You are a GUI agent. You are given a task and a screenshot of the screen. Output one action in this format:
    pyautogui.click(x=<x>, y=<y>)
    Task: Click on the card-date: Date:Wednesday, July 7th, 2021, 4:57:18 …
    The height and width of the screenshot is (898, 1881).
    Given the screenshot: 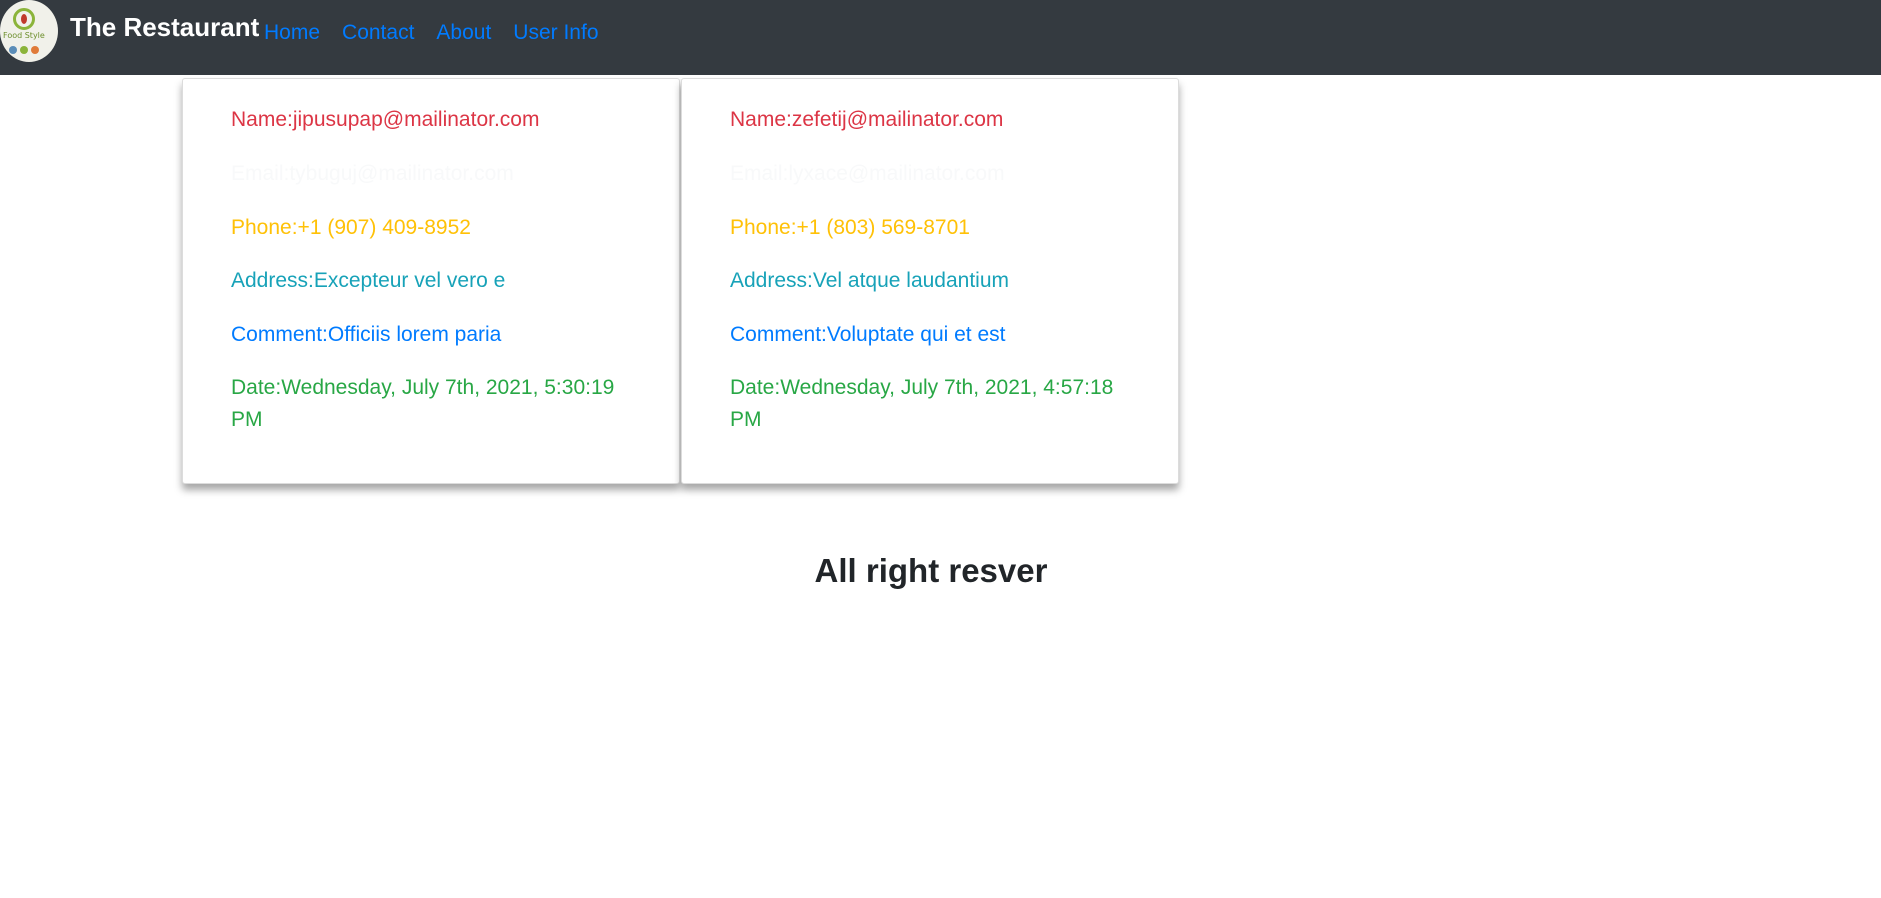 What is the action you would take?
    pyautogui.click(x=922, y=403)
    